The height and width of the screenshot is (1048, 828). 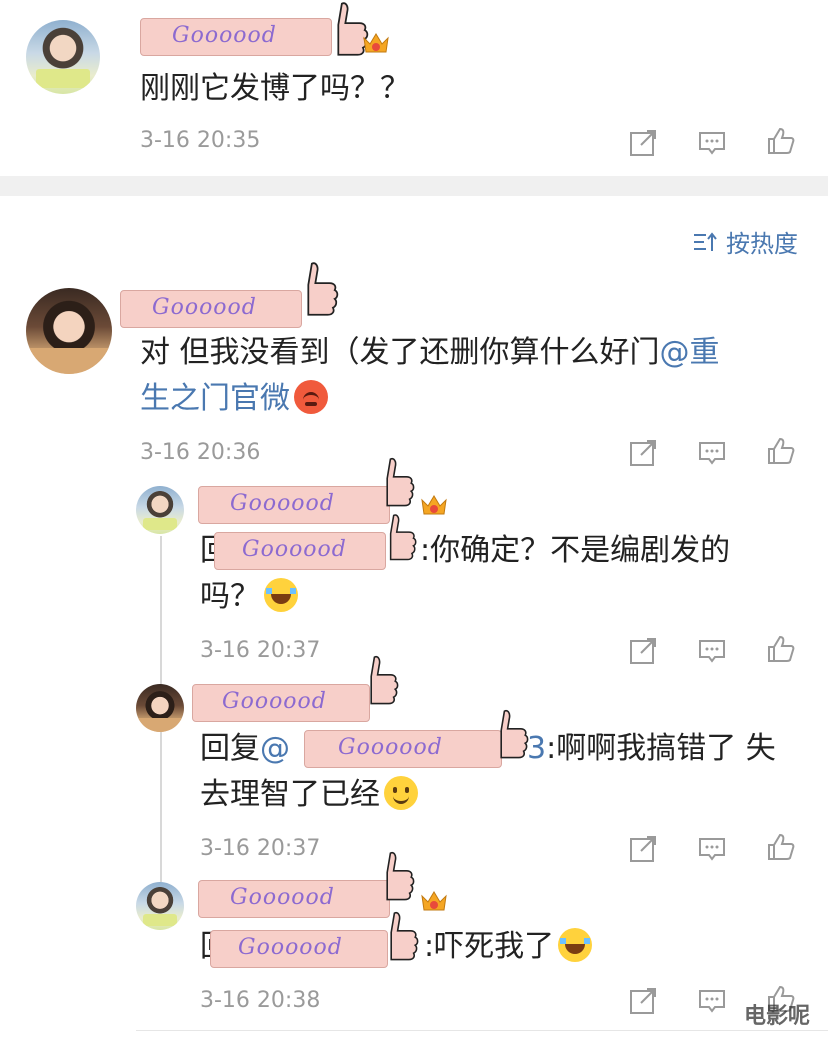 I want to click on comment-time: 3-16 20:36, so click(x=200, y=452).